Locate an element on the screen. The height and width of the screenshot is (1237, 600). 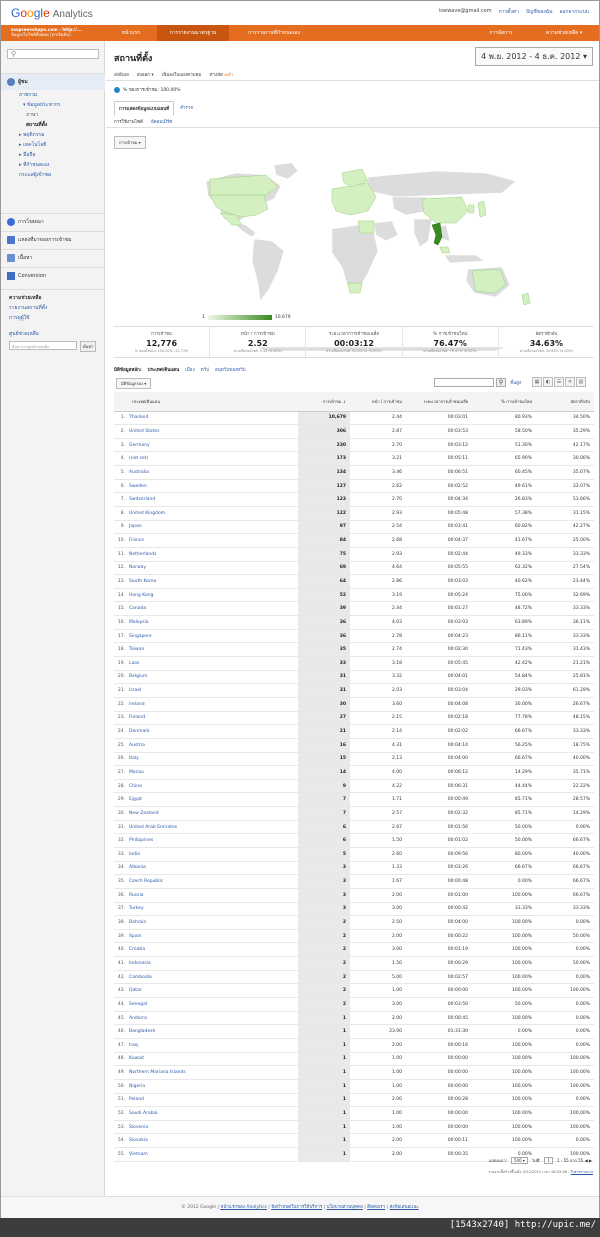
country-link: Malaysia is located at coordinates (213, 622).